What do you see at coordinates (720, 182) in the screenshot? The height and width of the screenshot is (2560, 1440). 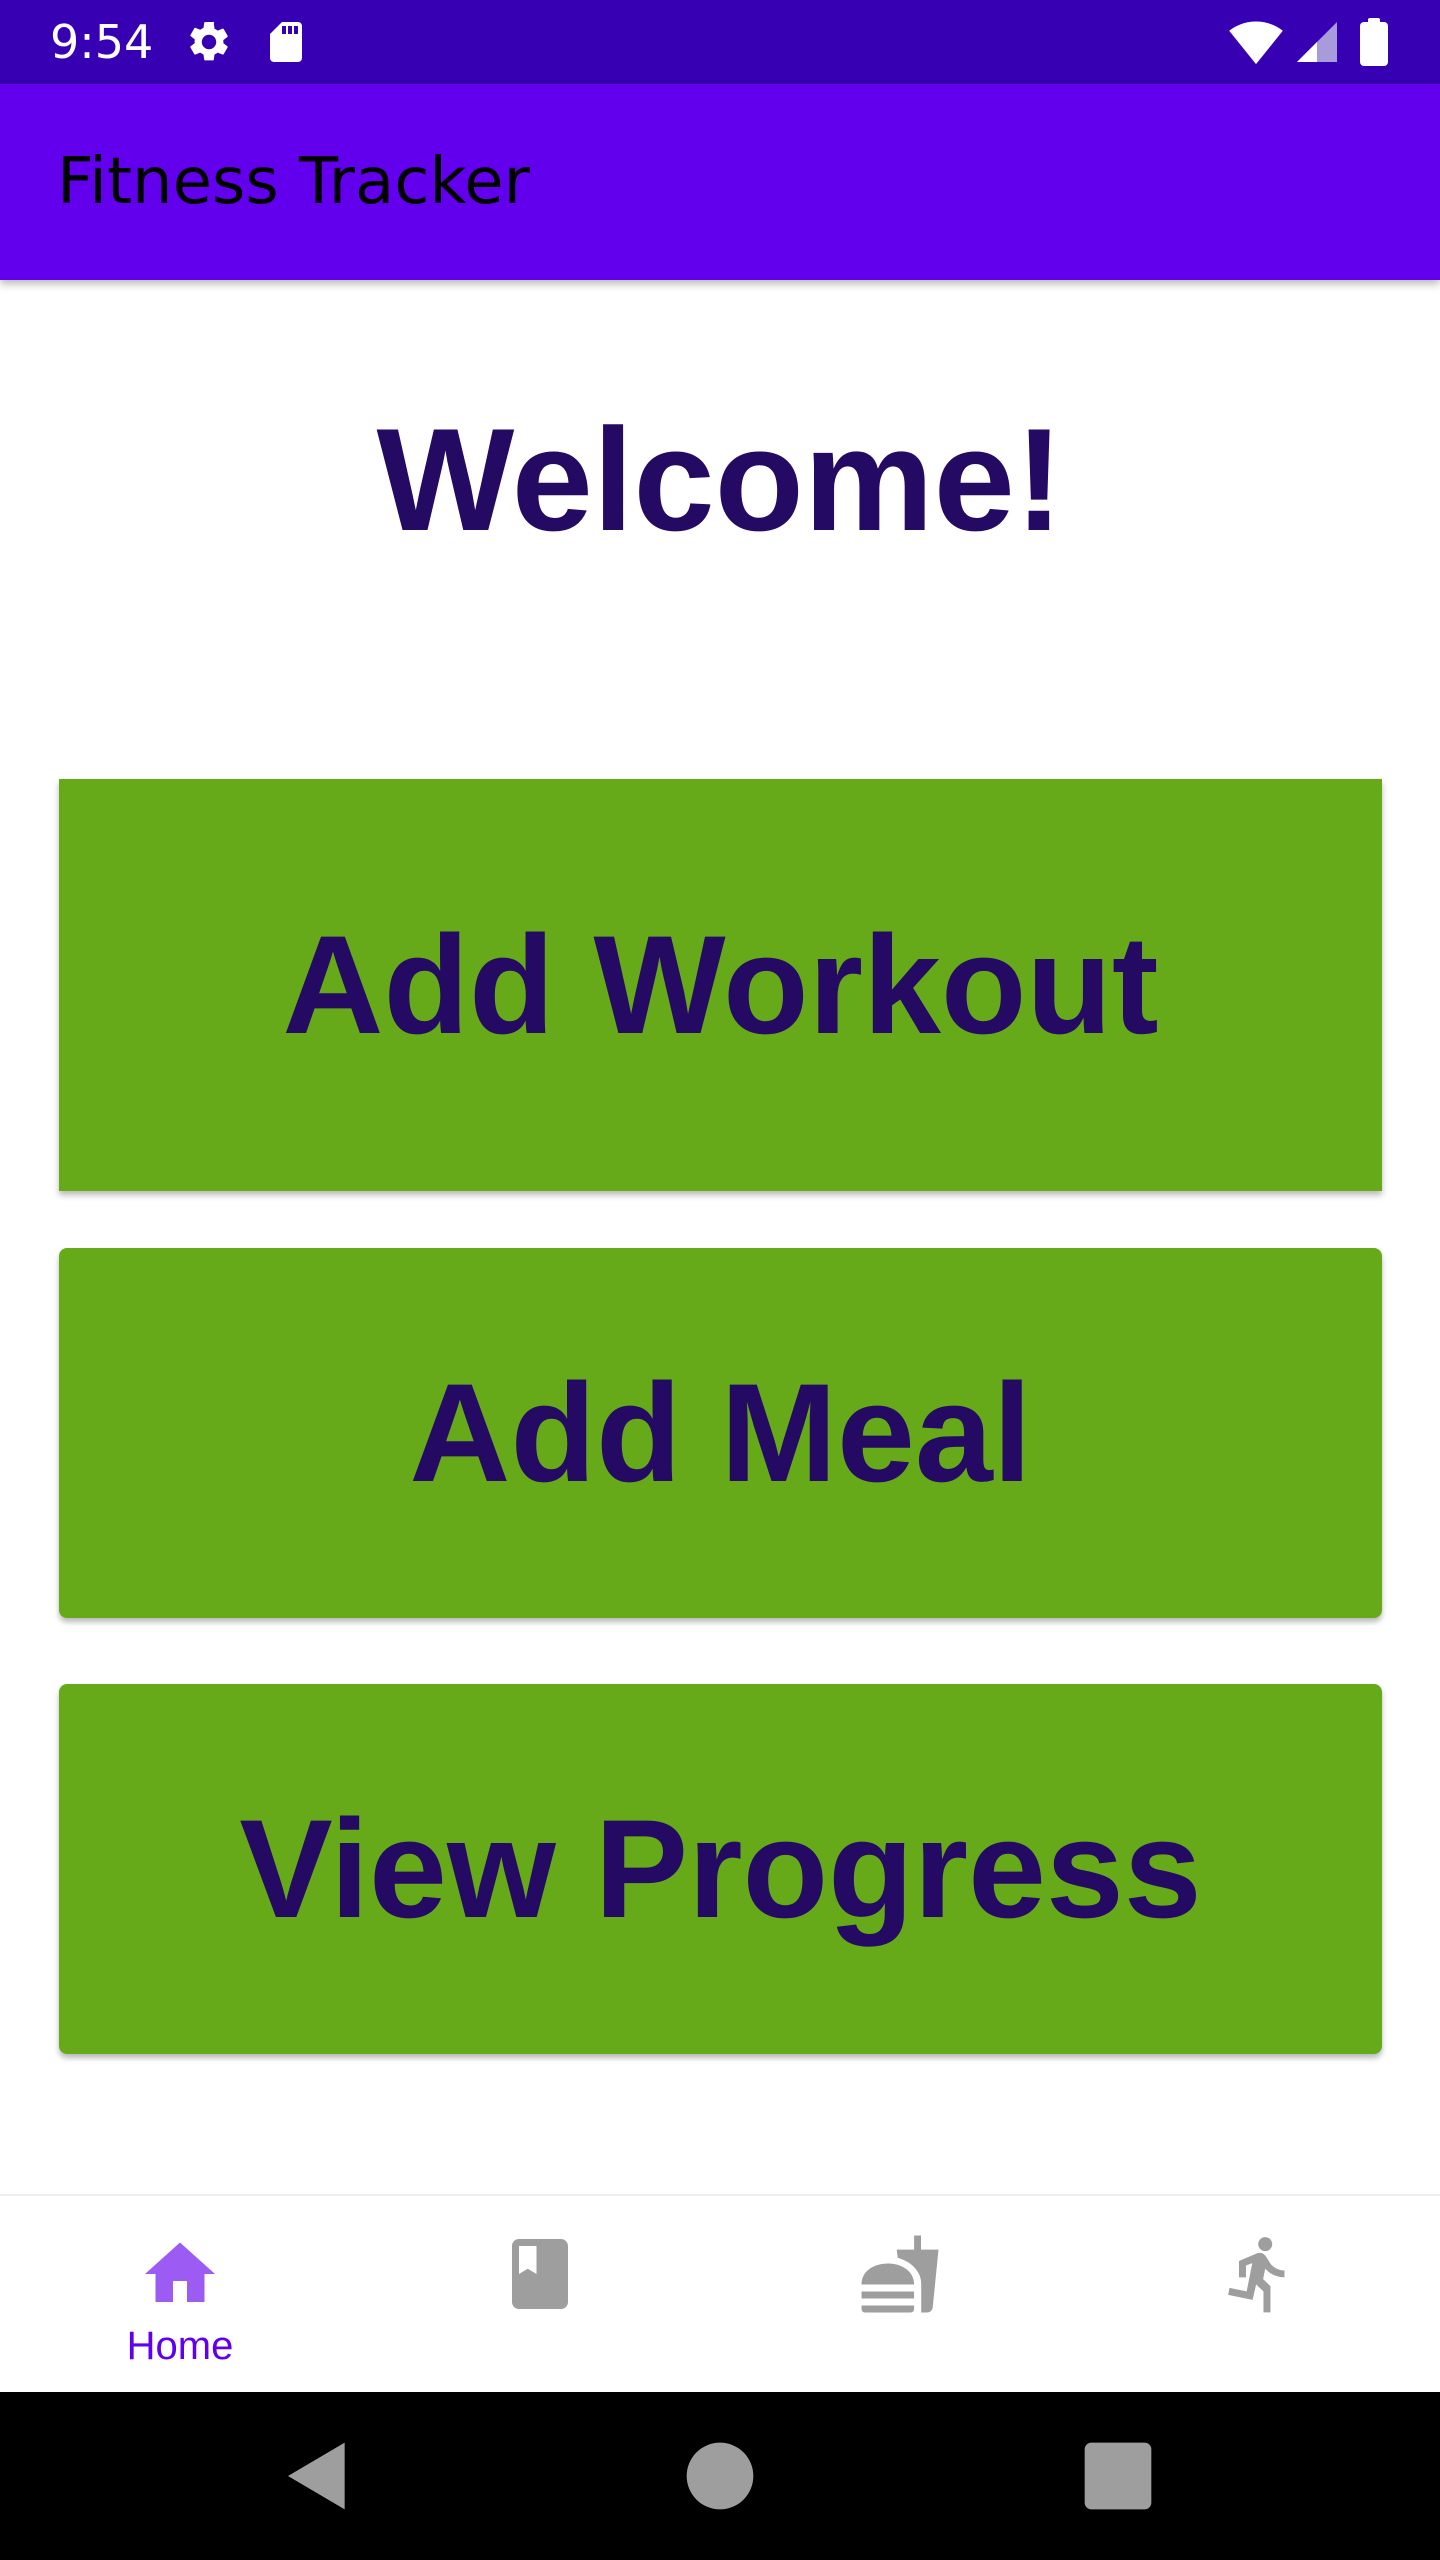 I see `app-bar: Fitness Tracker` at bounding box center [720, 182].